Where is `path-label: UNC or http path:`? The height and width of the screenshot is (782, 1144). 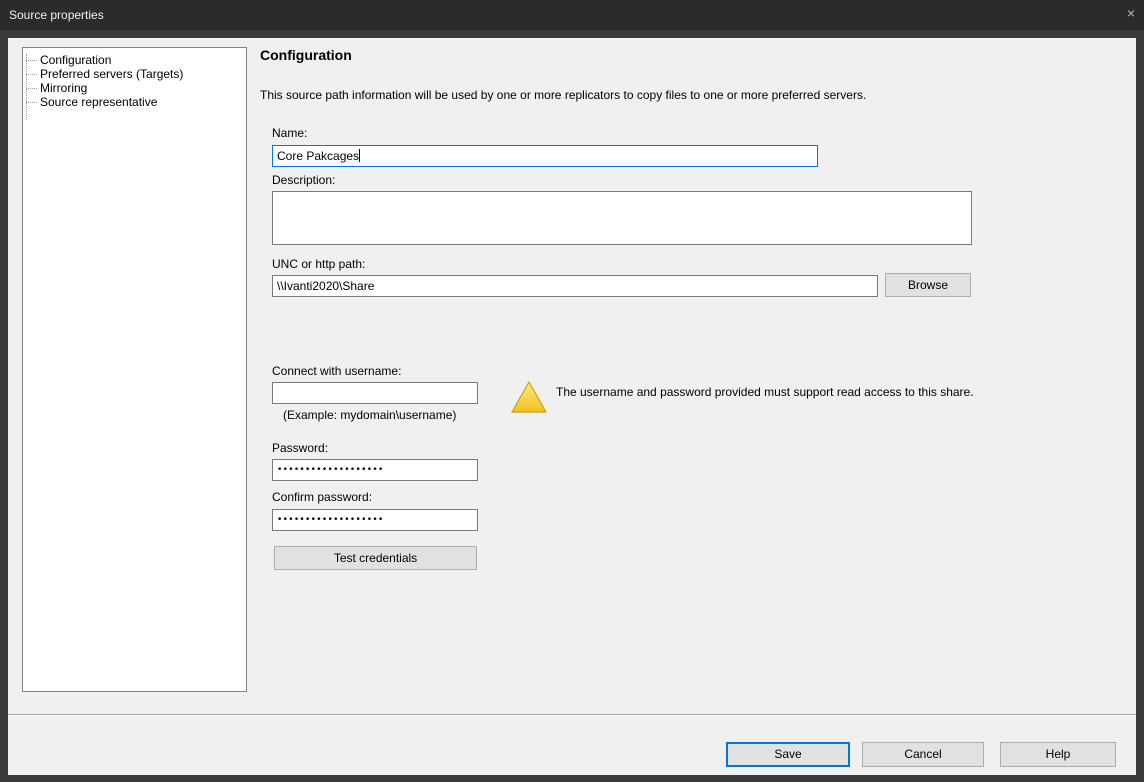 path-label: UNC or http path: is located at coordinates (319, 264).